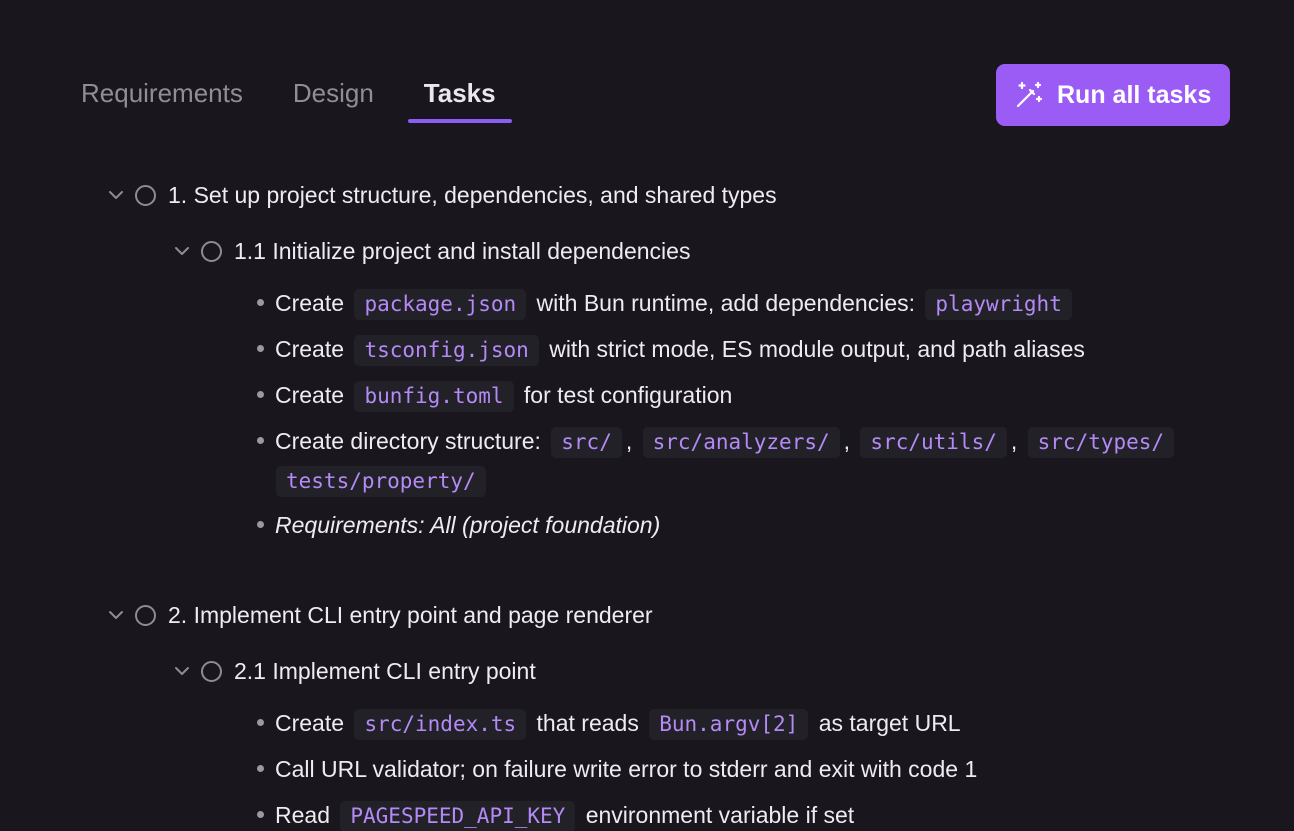 Image resolution: width=1294 pixels, height=831 pixels. Describe the element at coordinates (729, 724) in the screenshot. I see `inline-code: Bun.argv[2]` at that location.